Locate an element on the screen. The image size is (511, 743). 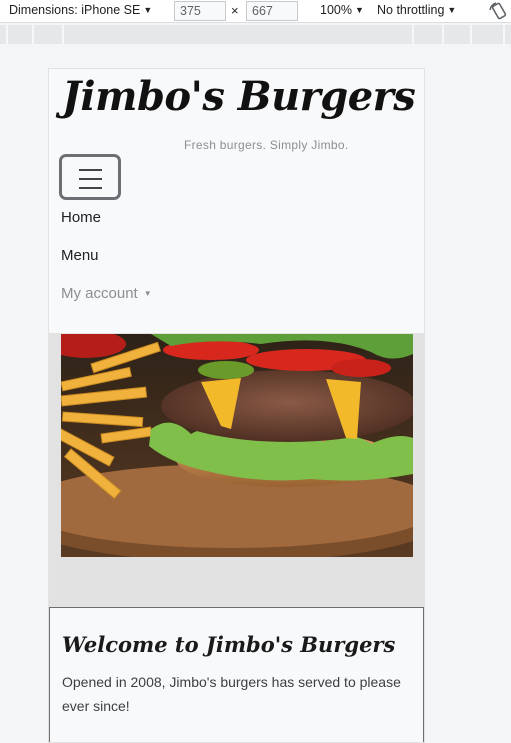
width-input: 375 is located at coordinates (200, 11).